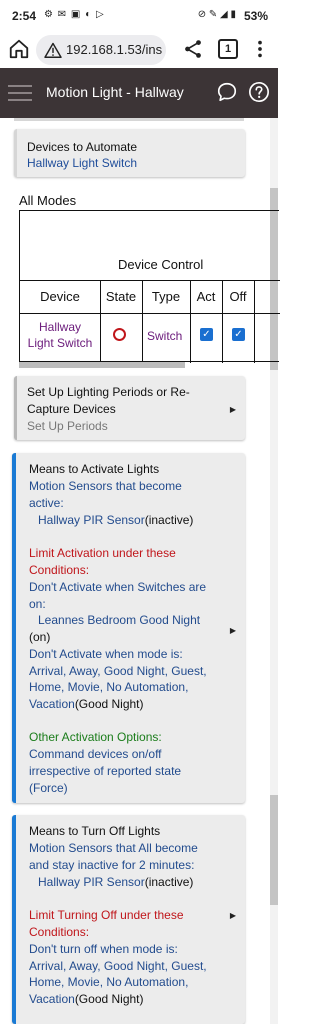 This screenshot has width=320, height=1024. I want to click on device-type: Switch, so click(165, 336).